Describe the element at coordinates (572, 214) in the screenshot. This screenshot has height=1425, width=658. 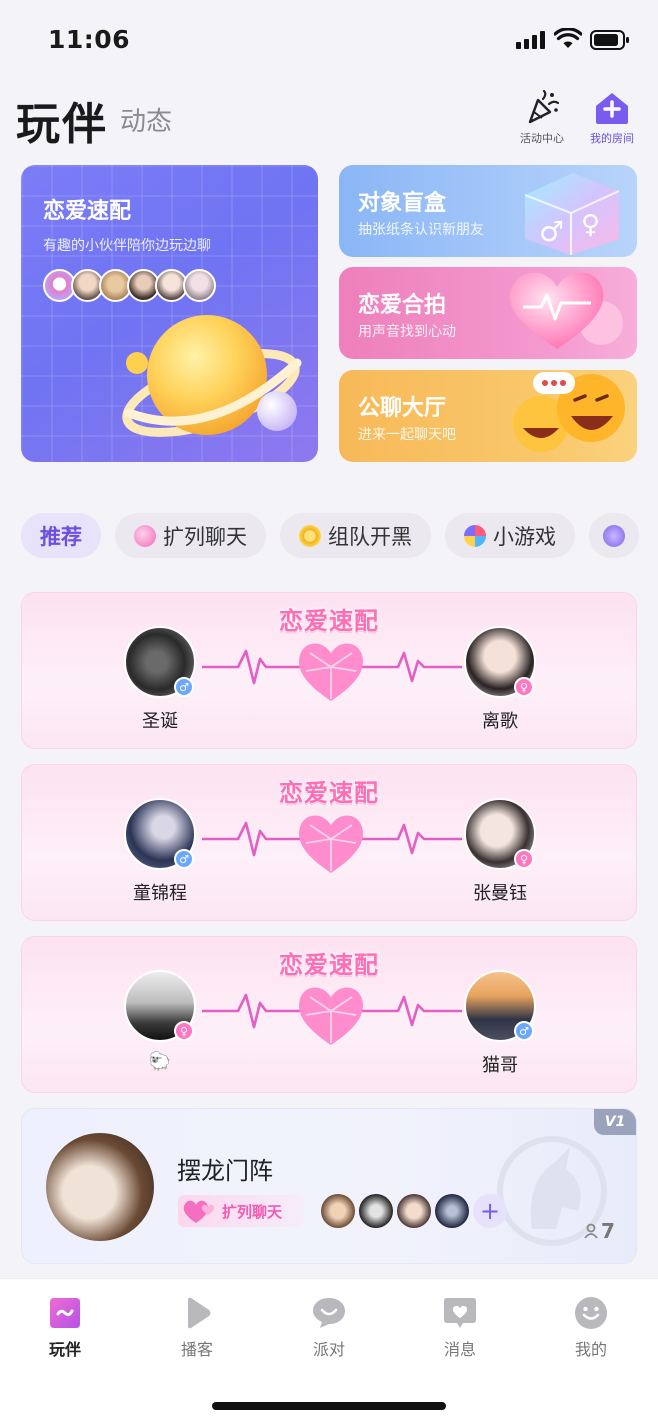
I see `gender-cube-icon: ♂ ♀` at that location.